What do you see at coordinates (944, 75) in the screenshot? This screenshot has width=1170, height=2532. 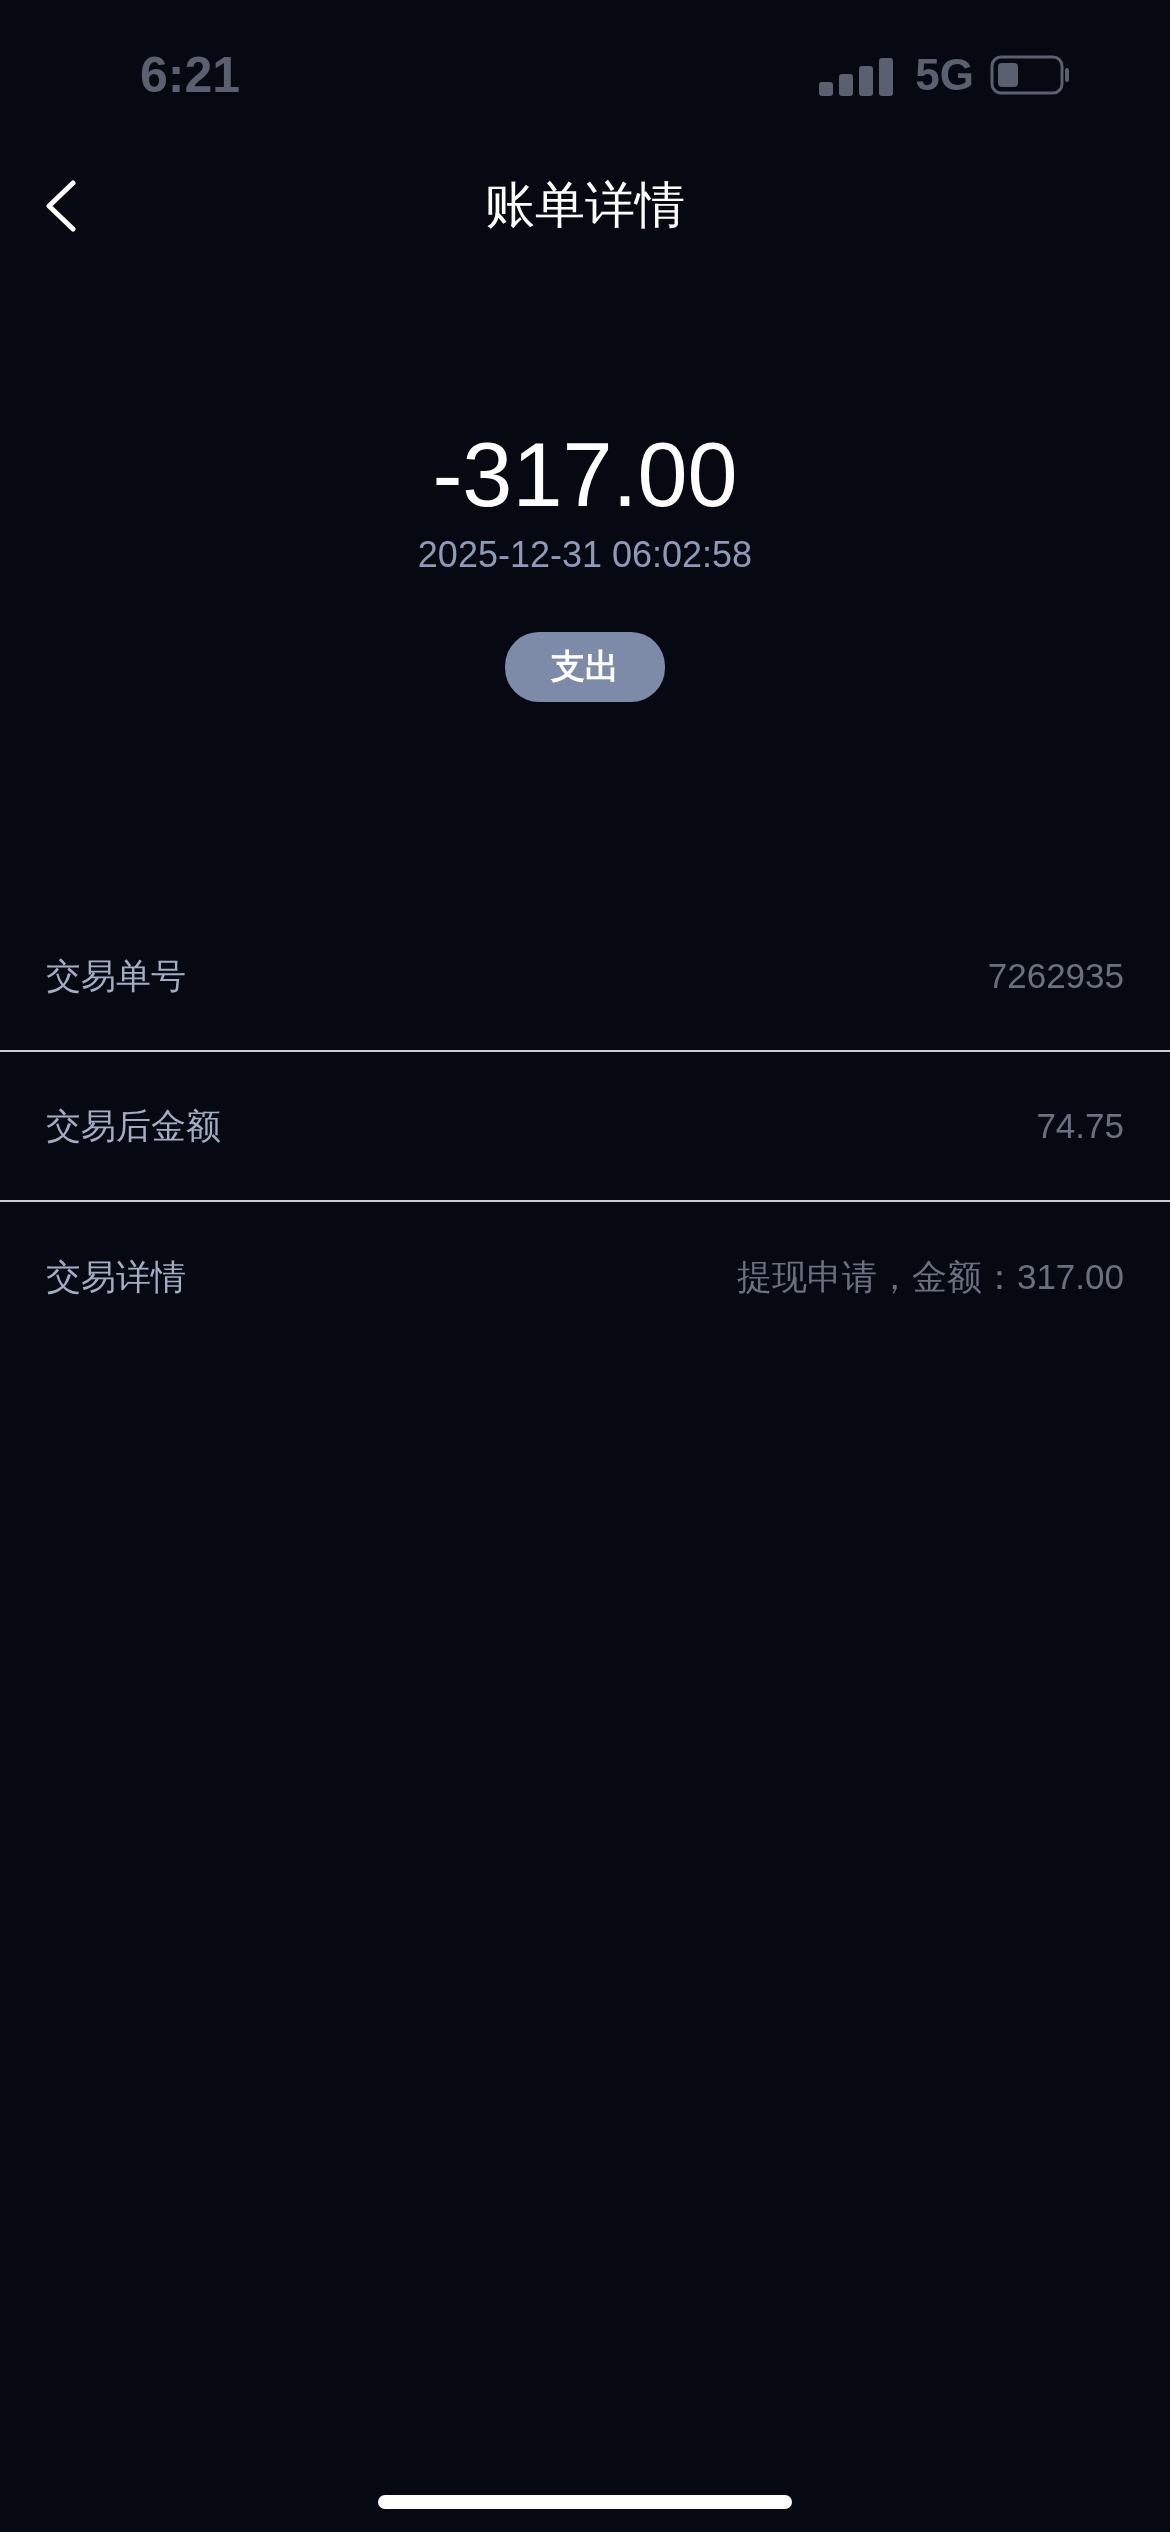 I see `network-label: 5G` at bounding box center [944, 75].